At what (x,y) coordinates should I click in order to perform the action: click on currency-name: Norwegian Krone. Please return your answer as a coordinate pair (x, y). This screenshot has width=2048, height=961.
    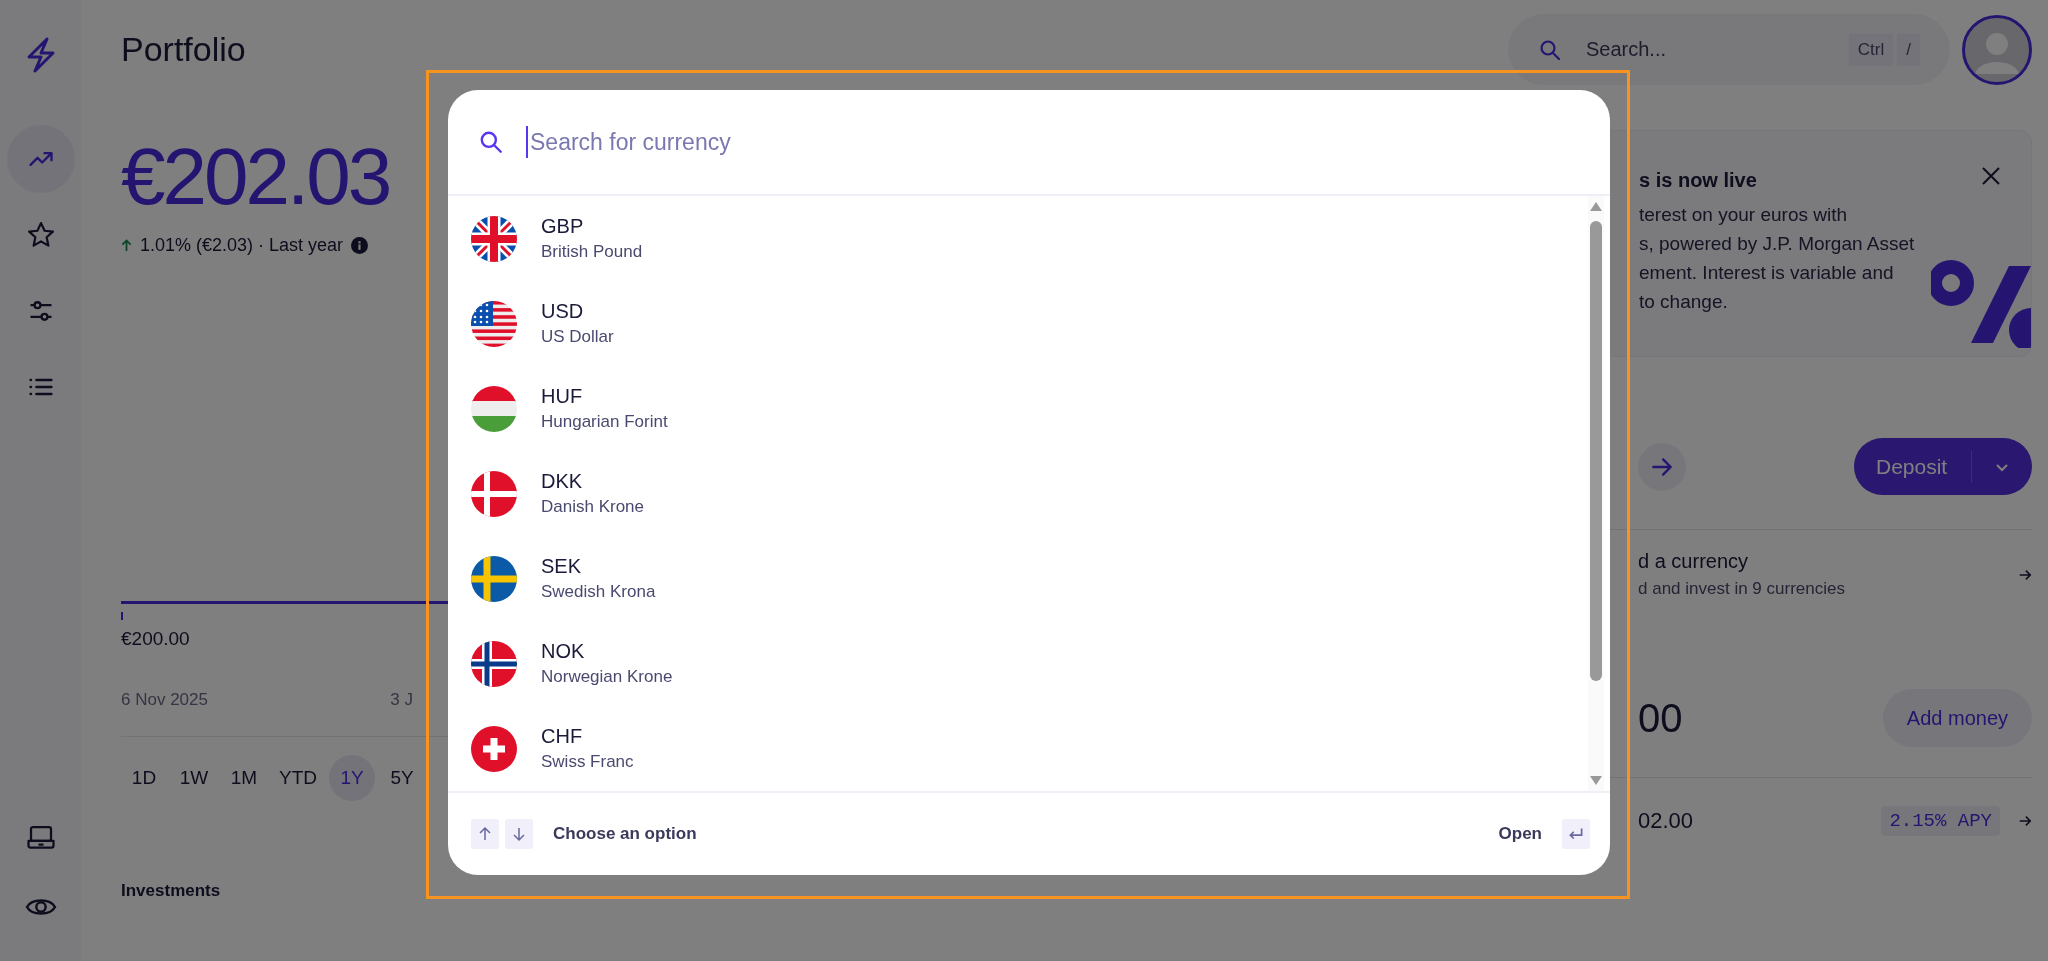
    Looking at the image, I should click on (607, 677).